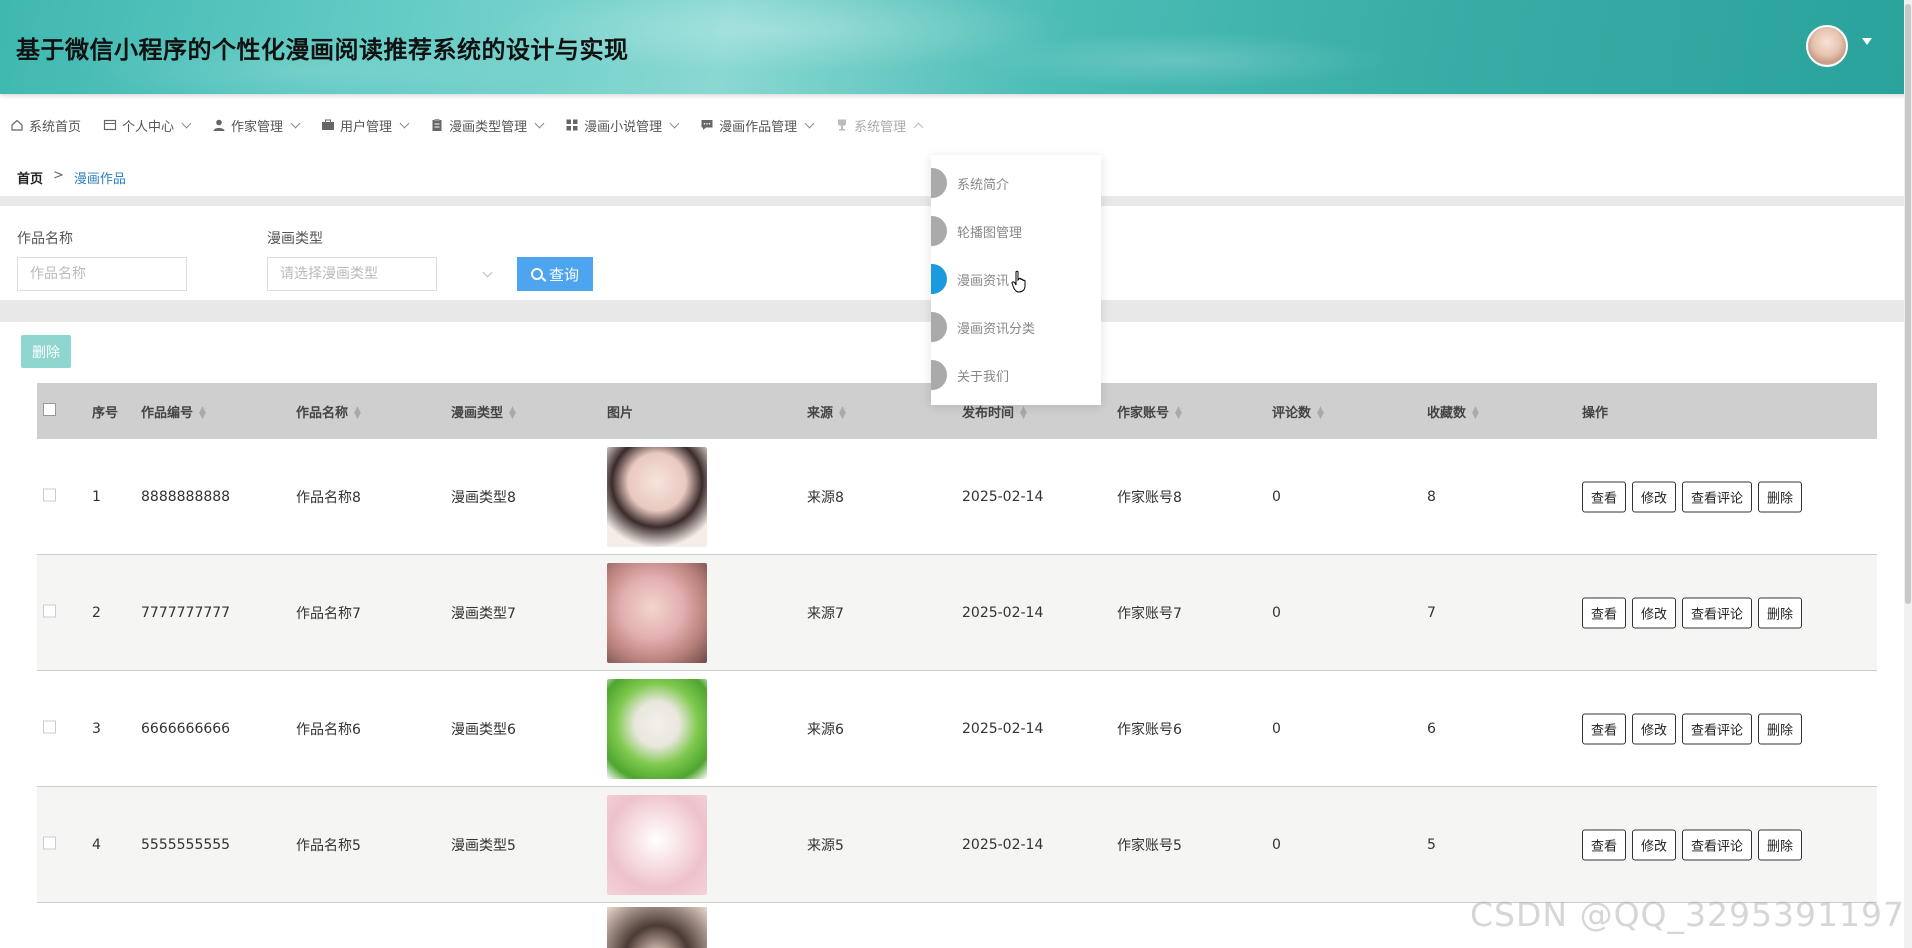 The image size is (1912, 948). What do you see at coordinates (1867, 41) in the screenshot?
I see `caret-down-icon` at bounding box center [1867, 41].